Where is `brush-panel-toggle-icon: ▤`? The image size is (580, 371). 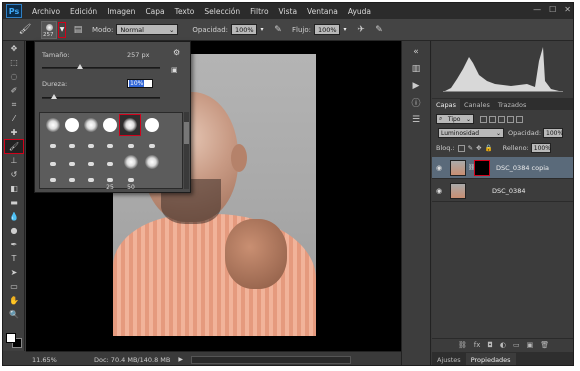
brush-panel-toggle-icon: ▤ is located at coordinates (78, 30).